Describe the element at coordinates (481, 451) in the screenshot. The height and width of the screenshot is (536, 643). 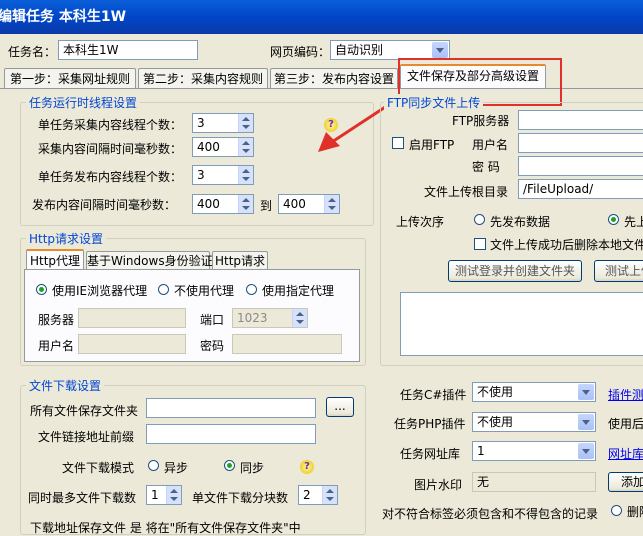
I see `url-library-value: 1` at that location.